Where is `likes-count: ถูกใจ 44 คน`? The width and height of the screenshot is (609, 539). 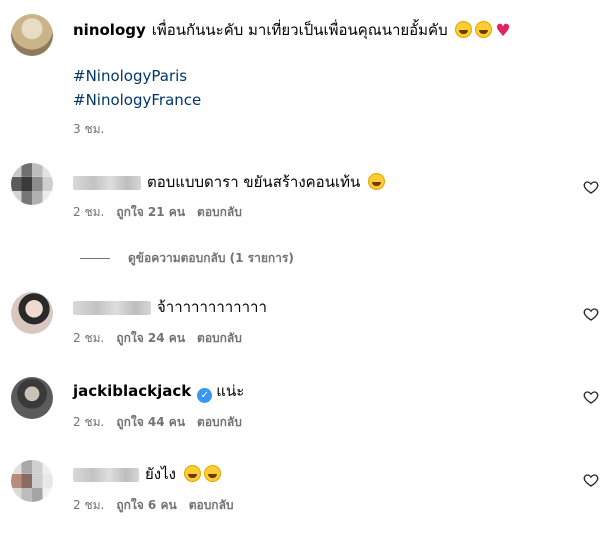 likes-count: ถูกใจ 44 คน is located at coordinates (150, 422).